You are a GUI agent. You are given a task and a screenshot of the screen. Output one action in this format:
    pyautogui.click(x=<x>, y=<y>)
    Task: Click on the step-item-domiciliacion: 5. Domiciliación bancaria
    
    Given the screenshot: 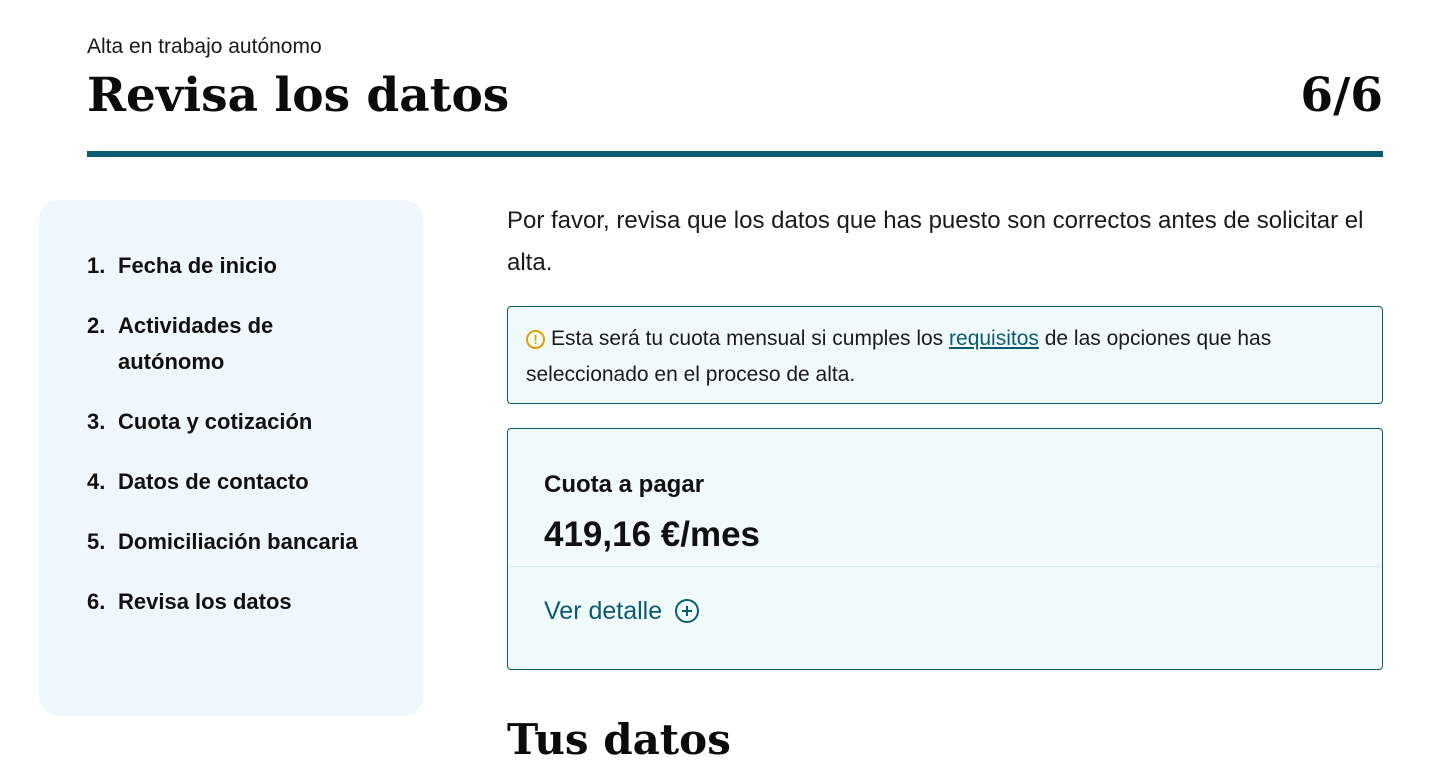 What is the action you would take?
    pyautogui.click(x=255, y=542)
    